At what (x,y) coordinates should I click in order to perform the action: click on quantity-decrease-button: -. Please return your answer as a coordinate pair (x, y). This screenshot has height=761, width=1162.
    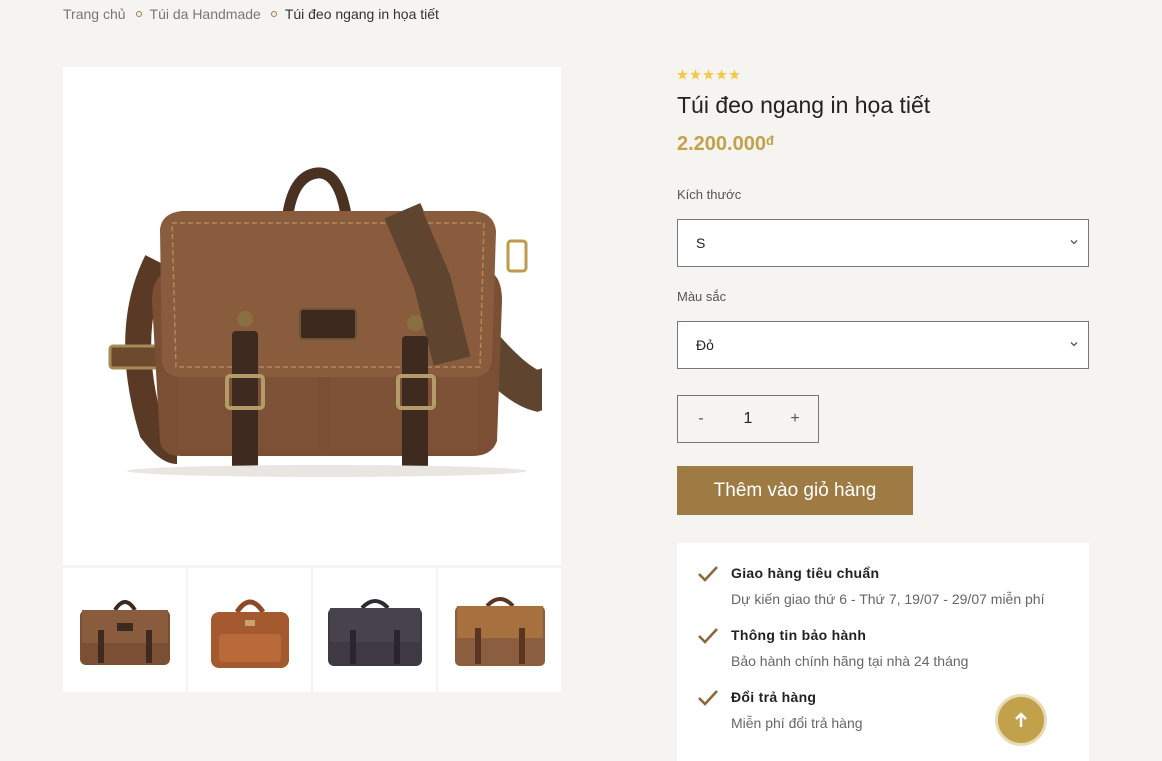
    Looking at the image, I should click on (701, 419).